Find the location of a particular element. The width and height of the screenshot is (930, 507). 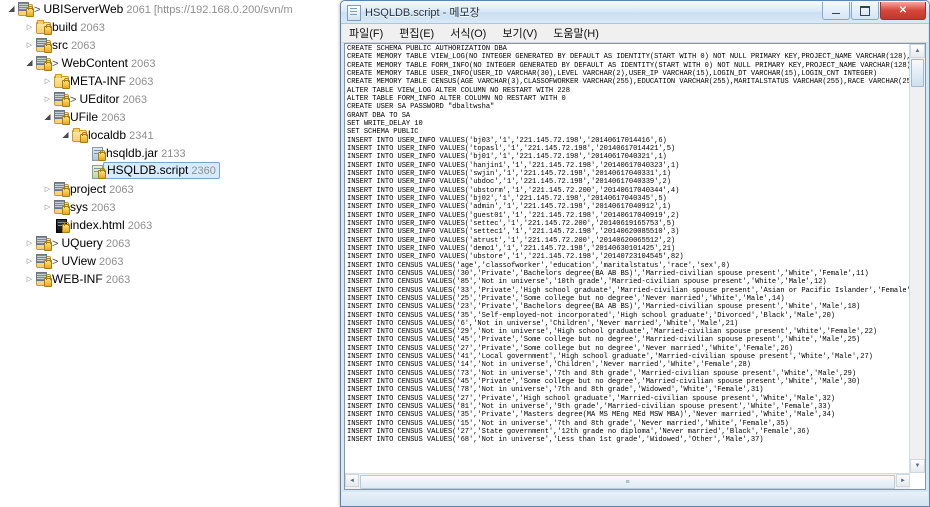

close-button: ✕ is located at coordinates (903, 11).